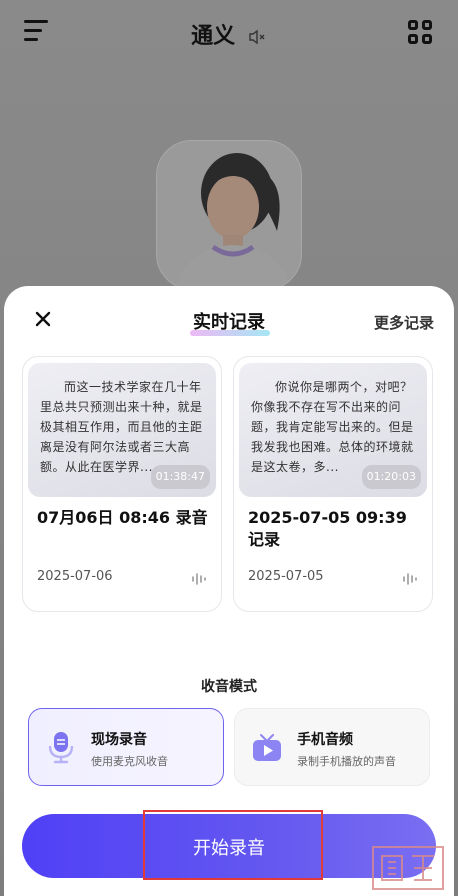 The height and width of the screenshot is (896, 458). What do you see at coordinates (325, 740) in the screenshot?
I see `mode-title: 手机音频` at bounding box center [325, 740].